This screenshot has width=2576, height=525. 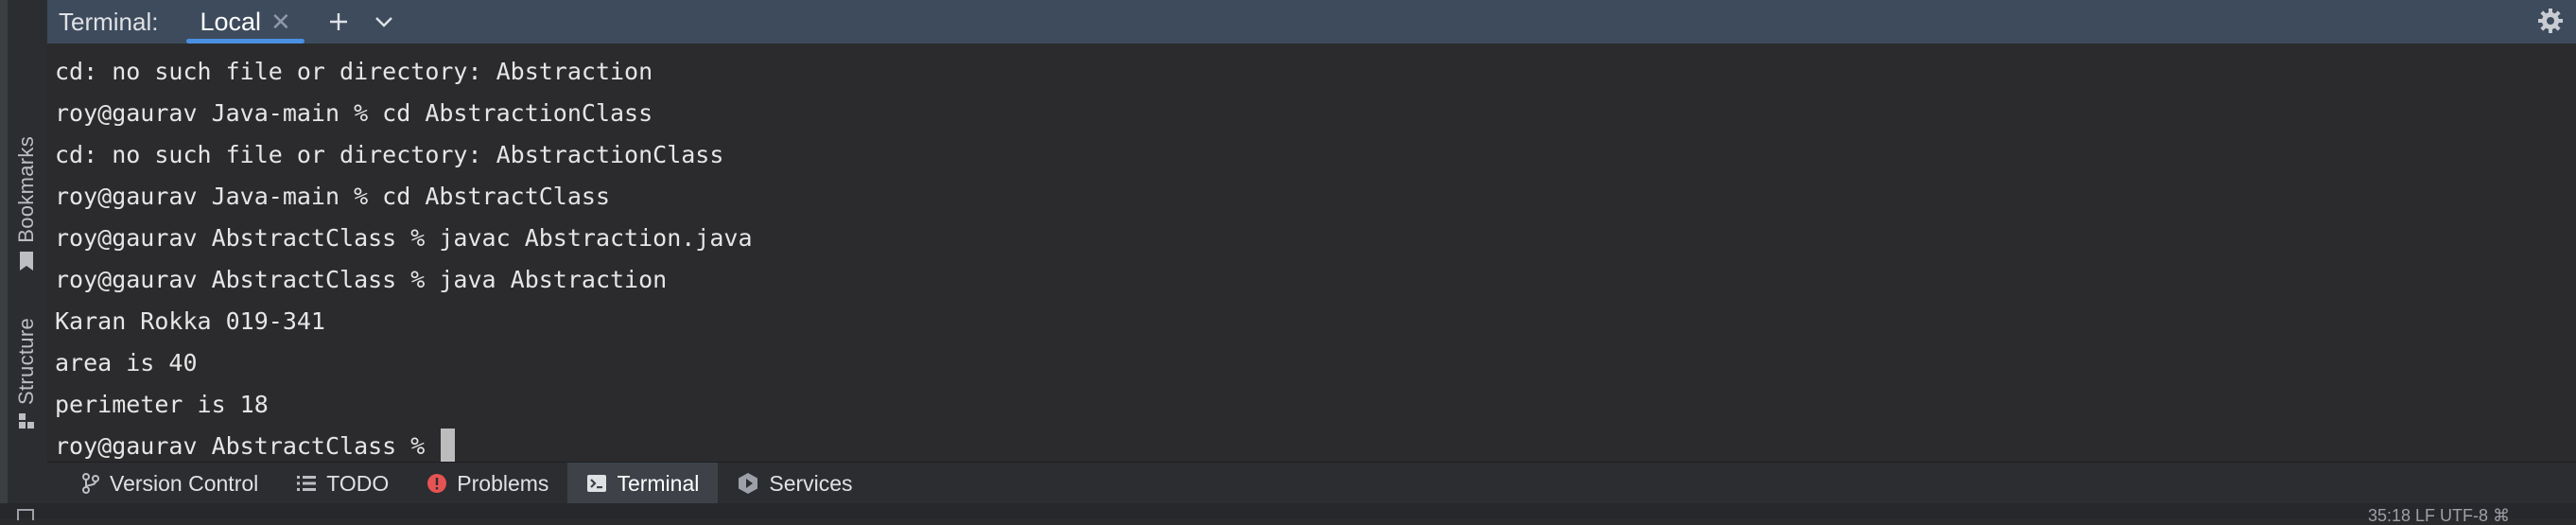 I want to click on tab-todo: TODO, so click(x=342, y=483).